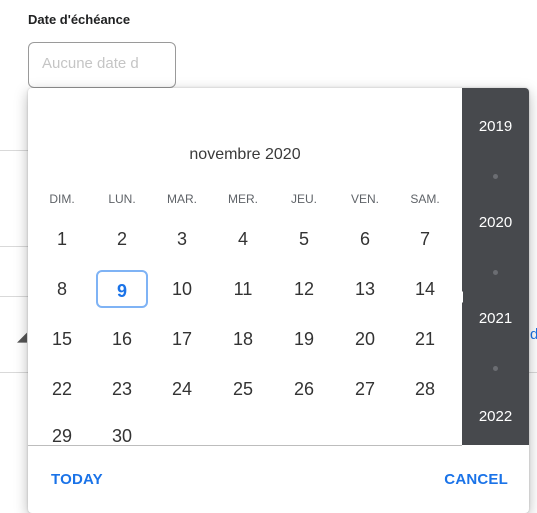  Describe the element at coordinates (425, 339) in the screenshot. I see `day-cell: 21` at that location.